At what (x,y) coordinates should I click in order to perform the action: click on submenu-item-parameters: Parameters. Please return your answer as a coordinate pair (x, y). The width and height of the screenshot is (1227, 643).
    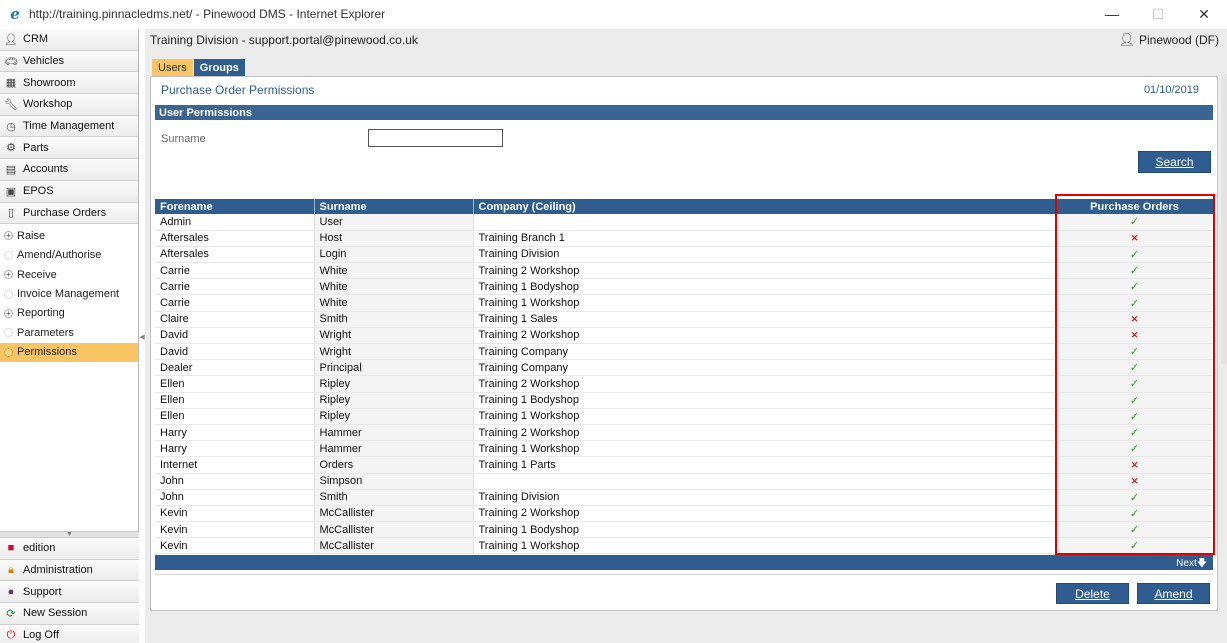
    Looking at the image, I should click on (69, 332).